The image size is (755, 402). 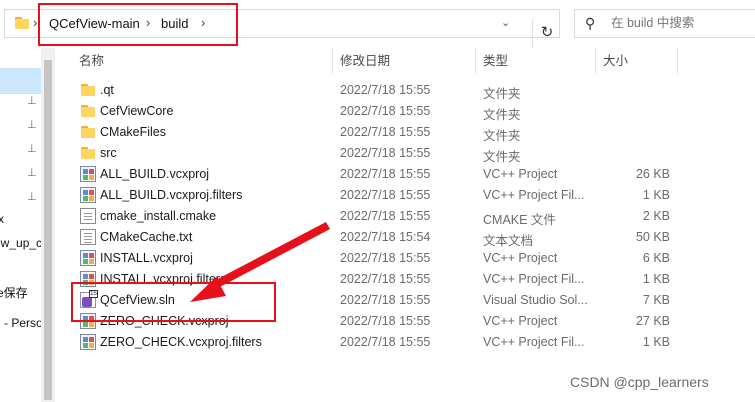 I want to click on watermark: CSDN @cpp_learners, so click(x=639, y=382).